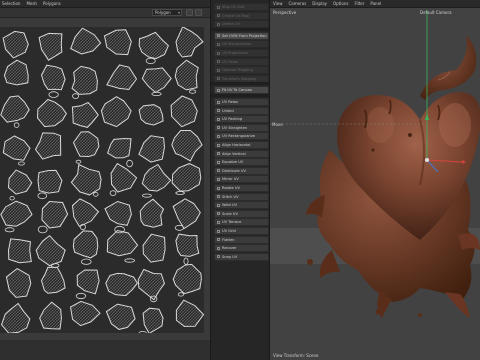  I want to click on tool-label: Unfold, so click(228, 110).